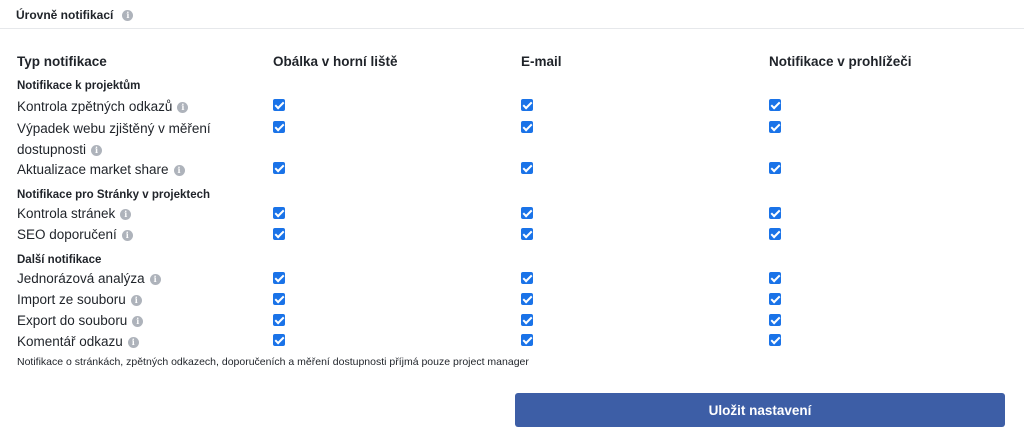 This screenshot has height=443, width=1024. I want to click on checkbox-backlinks-envelope, so click(279, 105).